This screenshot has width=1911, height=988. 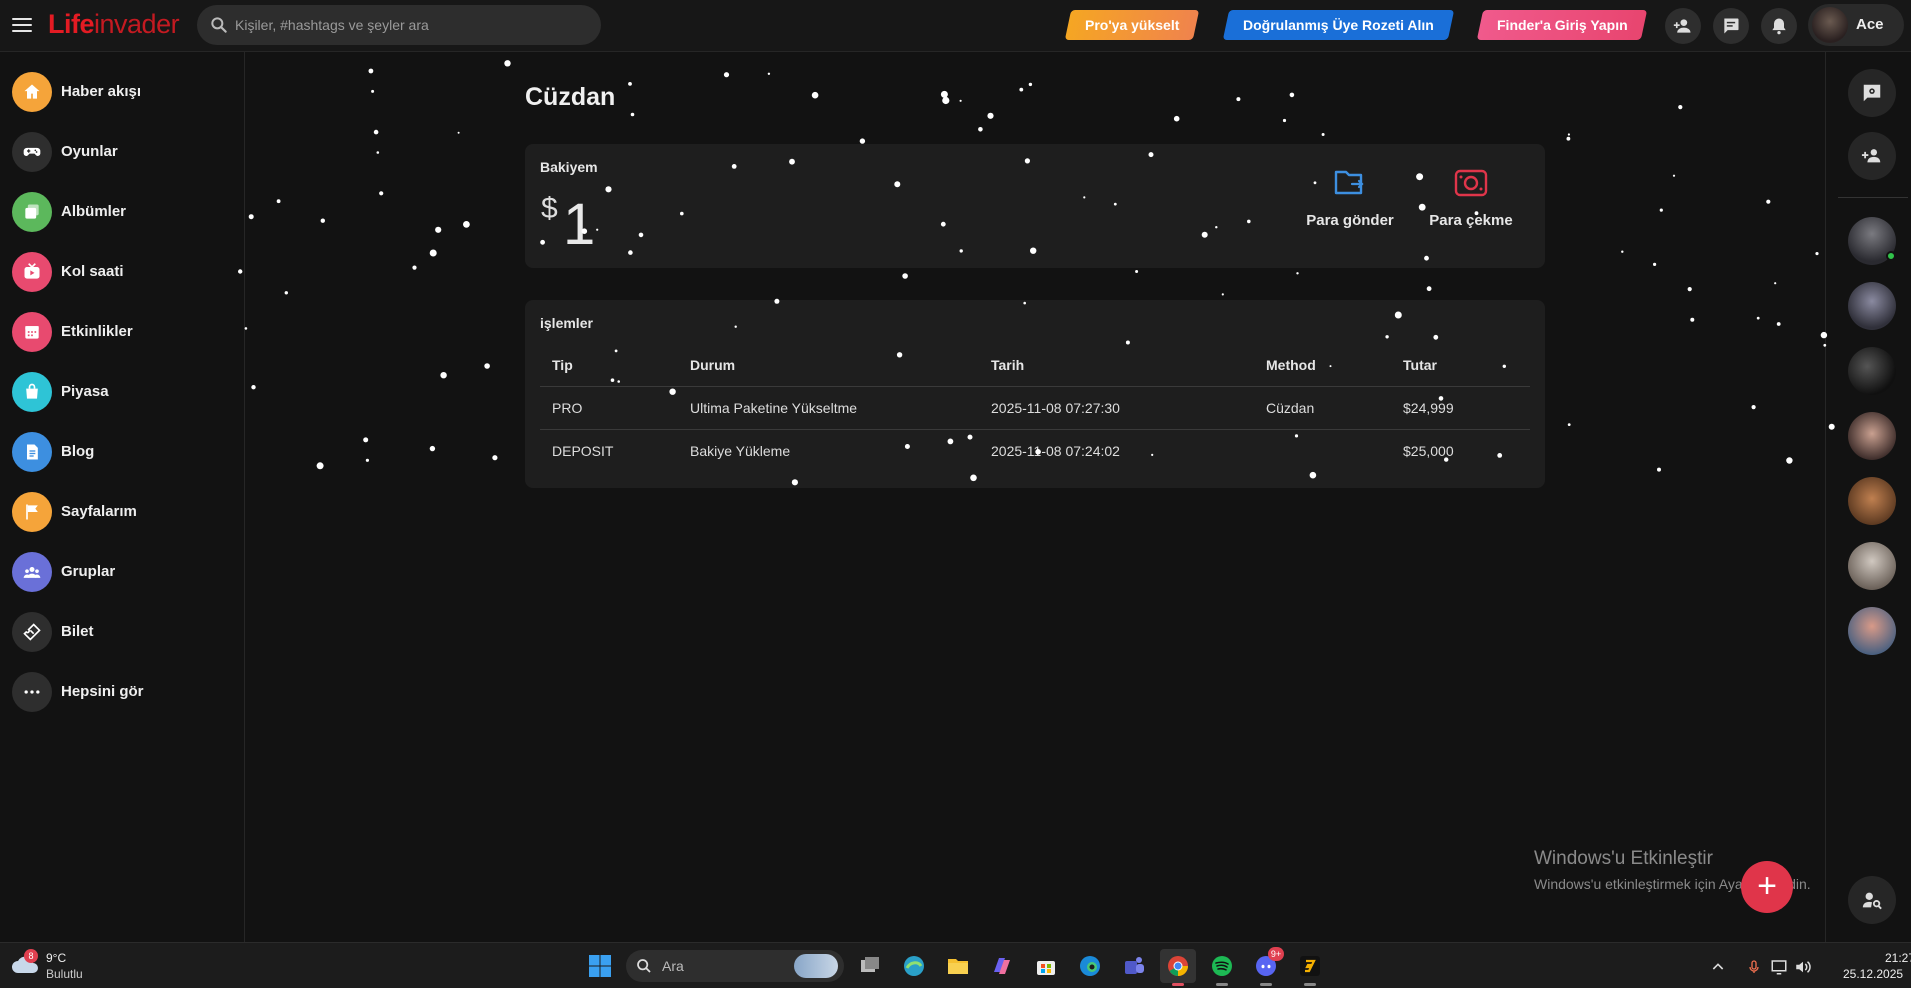 I want to click on chat-settings-icon, so click(x=1872, y=93).